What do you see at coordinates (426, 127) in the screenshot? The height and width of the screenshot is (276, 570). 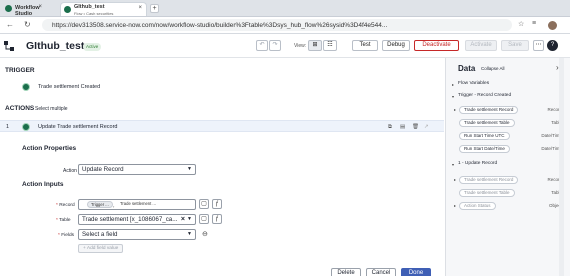 I see `open-icon: ↗` at bounding box center [426, 127].